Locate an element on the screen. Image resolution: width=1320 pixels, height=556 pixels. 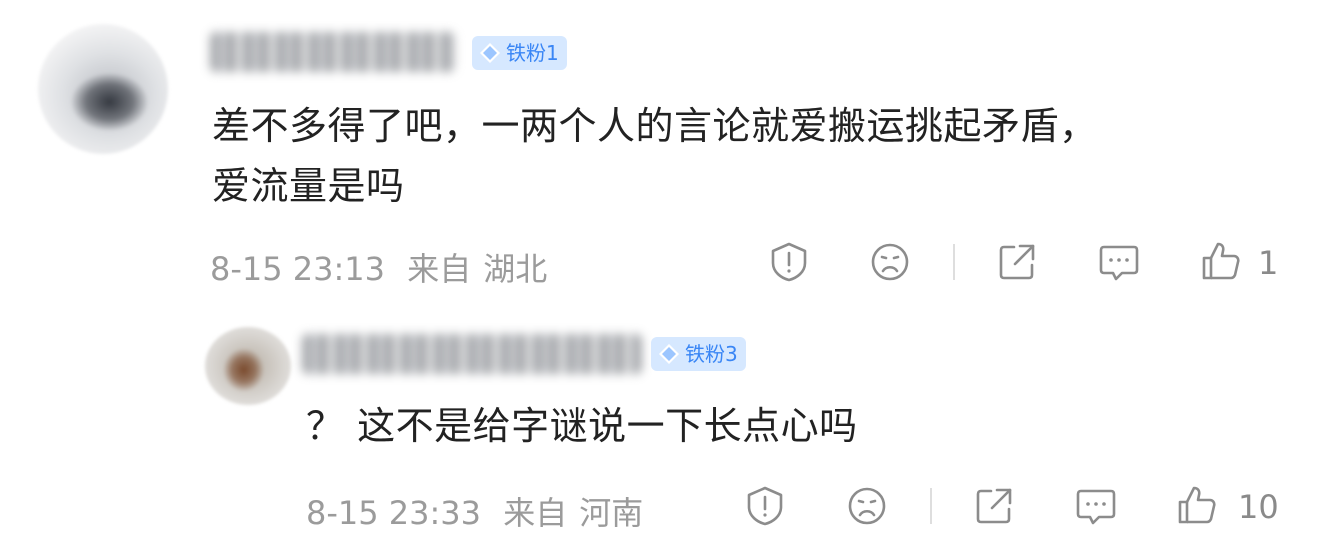
report-button is located at coordinates (789, 262).